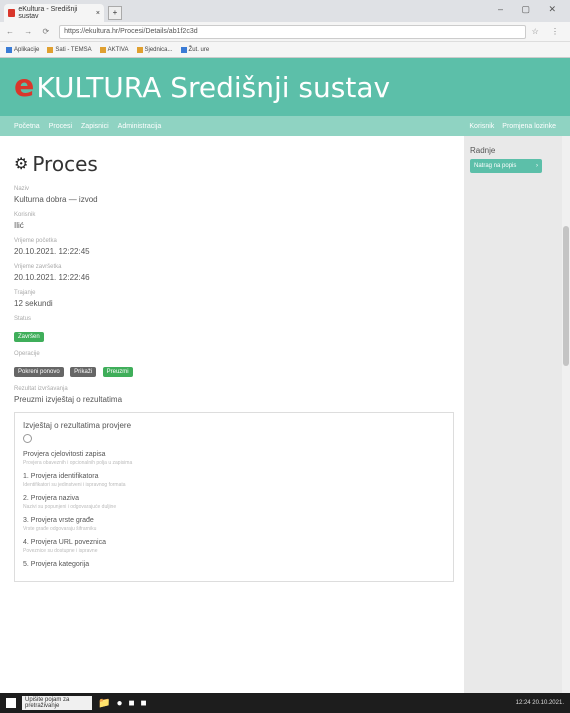 The image size is (570, 713). I want to click on field-end-time: Vrijeme završetka 20.10.2021. 12:22:46, so click(52, 273).